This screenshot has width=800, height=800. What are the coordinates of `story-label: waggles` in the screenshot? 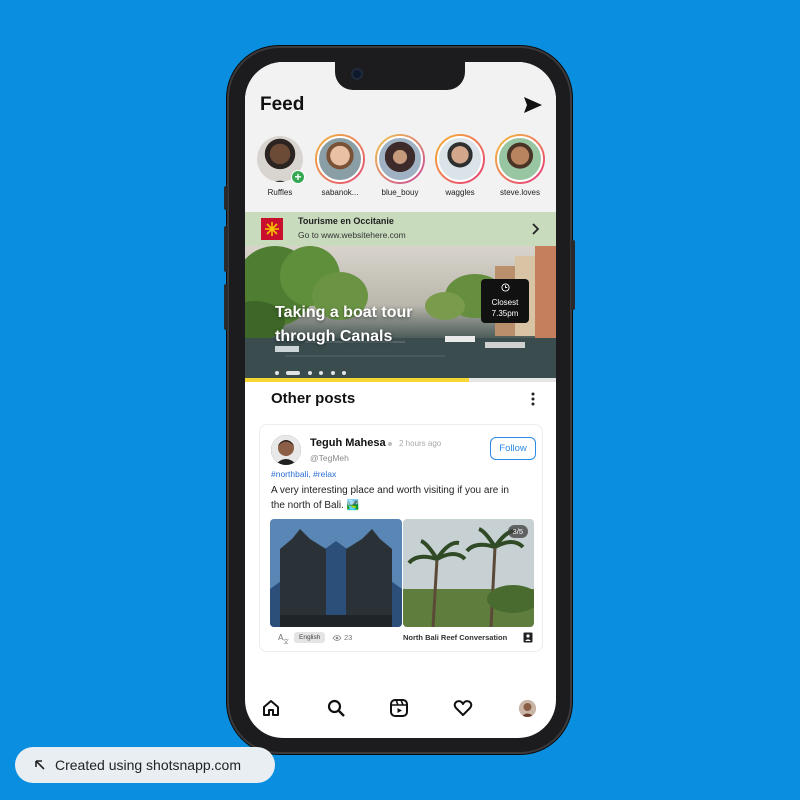 It's located at (460, 192).